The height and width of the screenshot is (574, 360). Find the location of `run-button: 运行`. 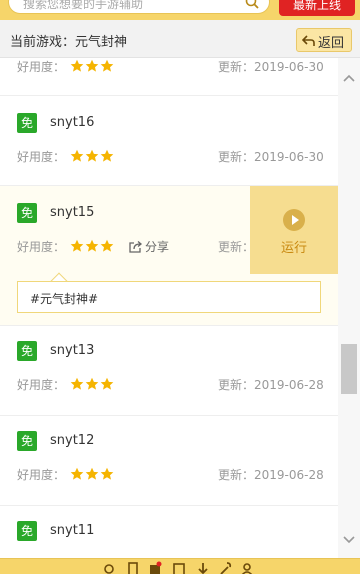

run-button: 运行 is located at coordinates (294, 230).